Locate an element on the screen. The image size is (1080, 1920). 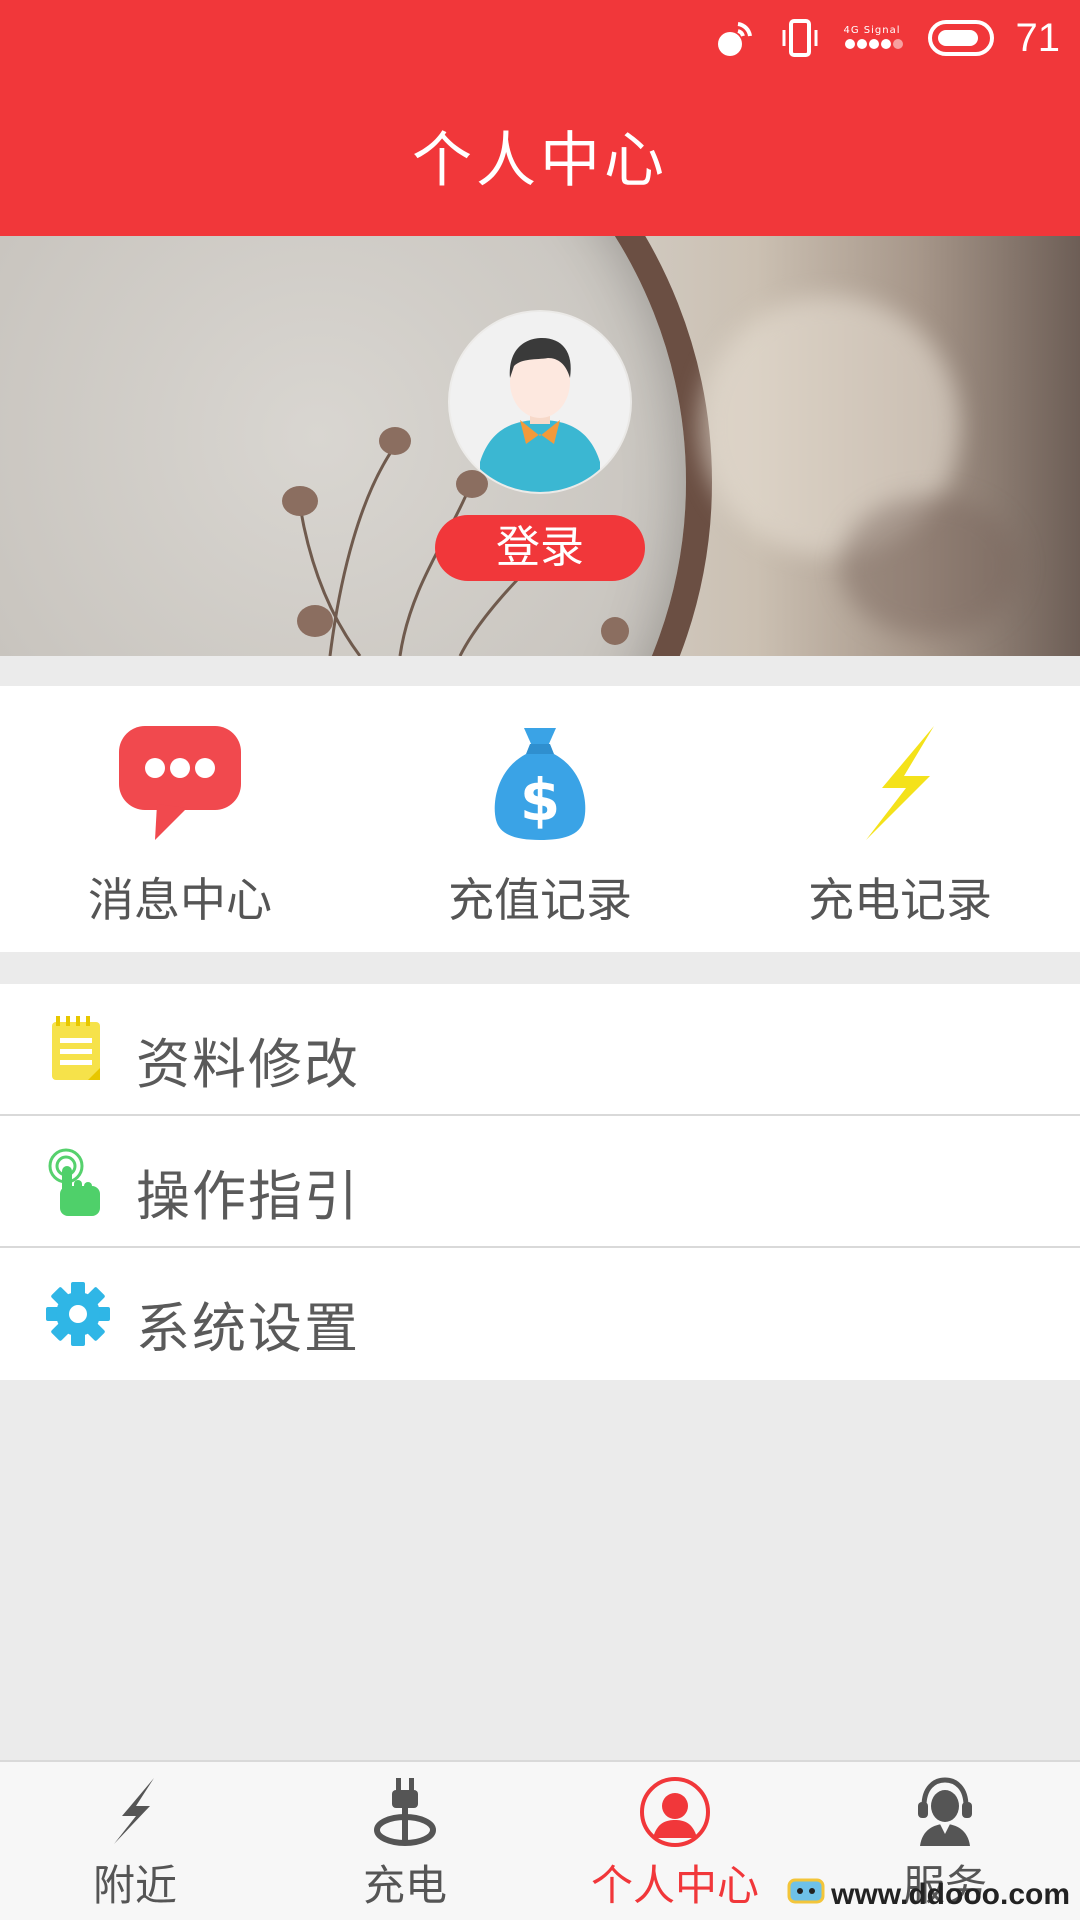
menu-item-operation-guide: 操作指引 is located at coordinates (540, 1182).